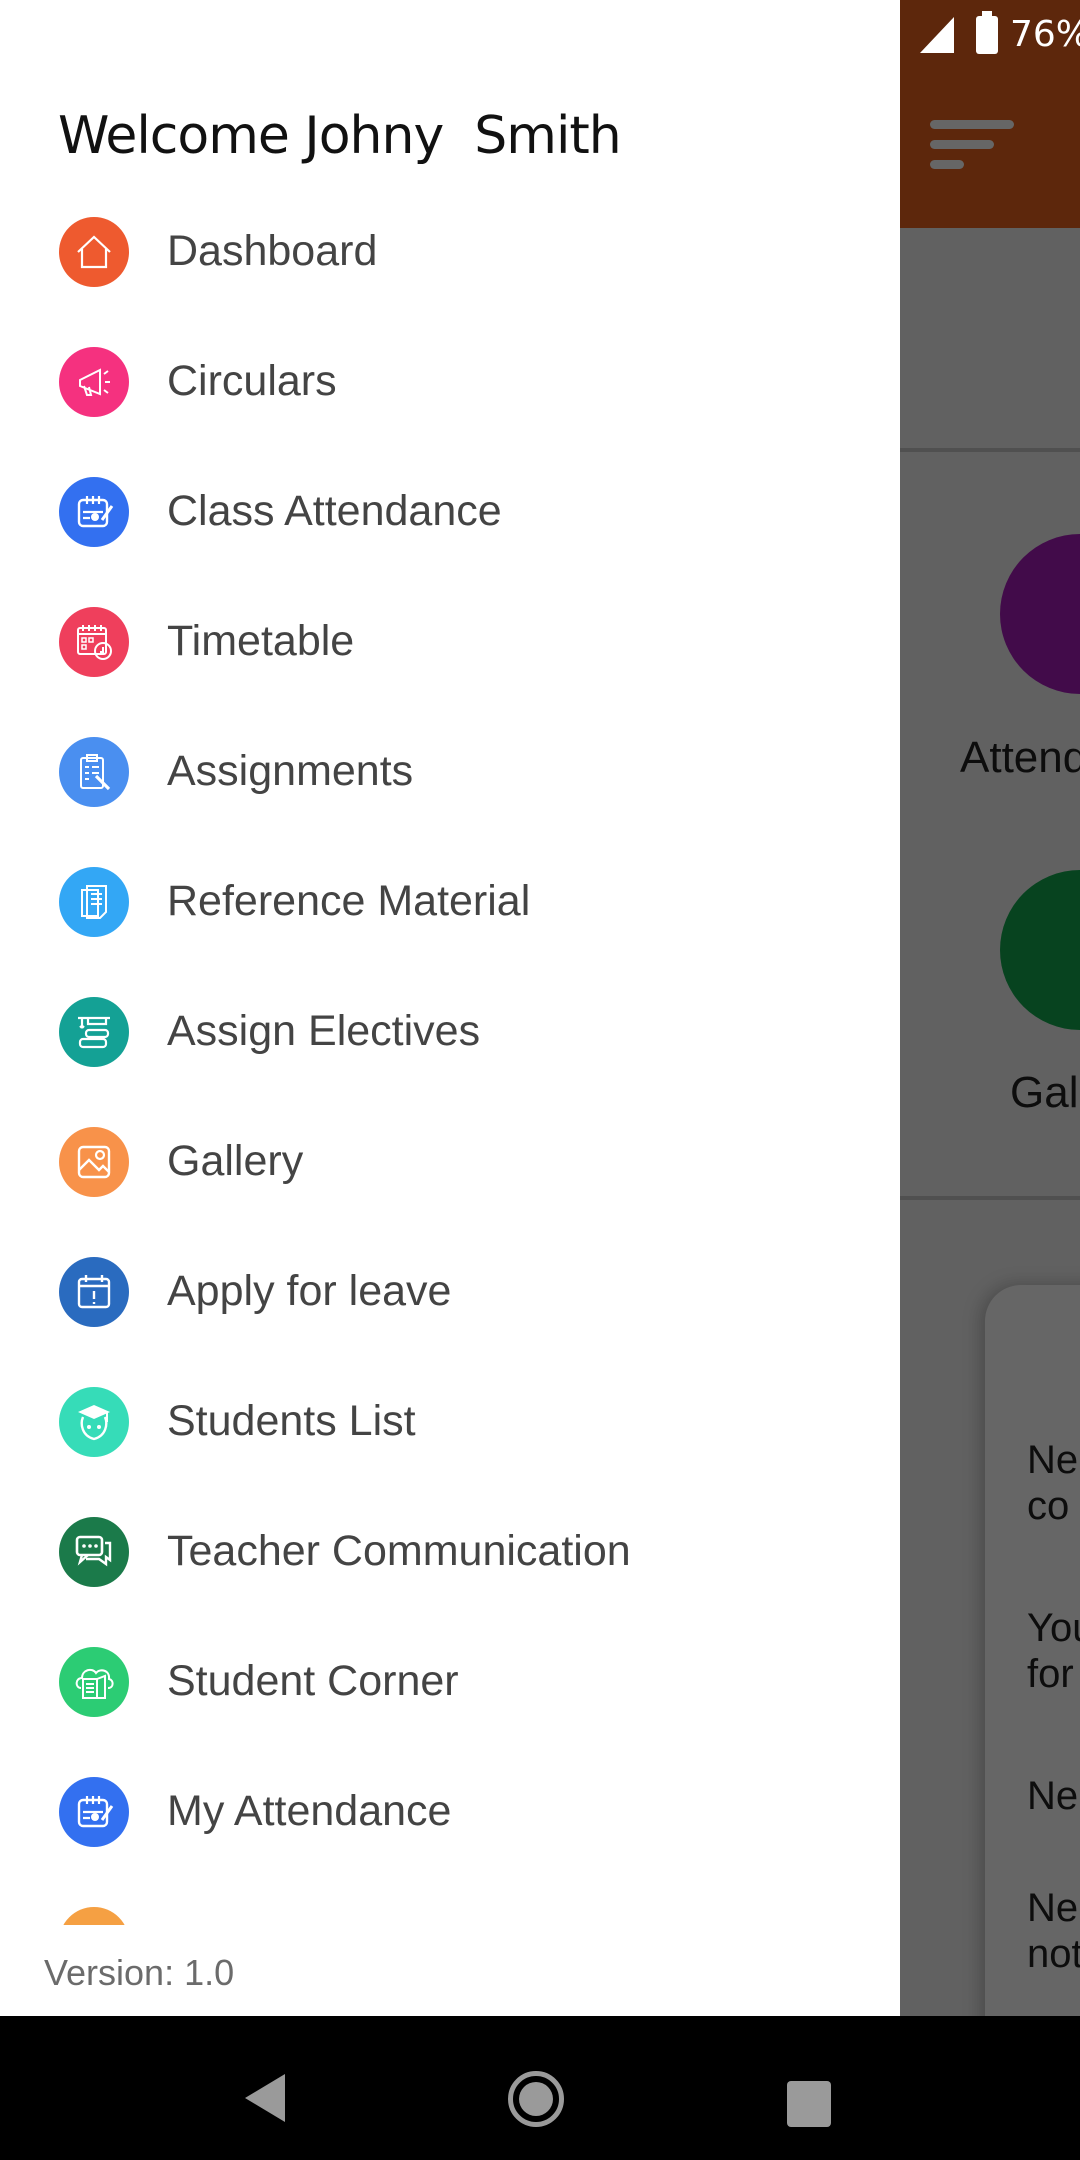 This screenshot has height=2160, width=1080. I want to click on drawer-item-label: Reference Material, so click(349, 901).